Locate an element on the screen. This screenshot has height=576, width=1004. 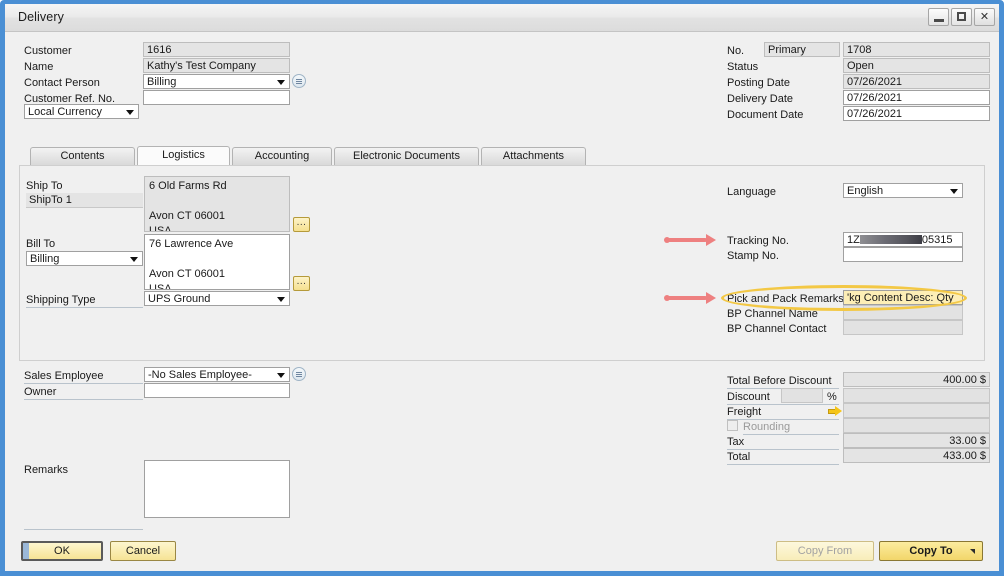
bill-to-label: Bill To is located at coordinates (41, 244).